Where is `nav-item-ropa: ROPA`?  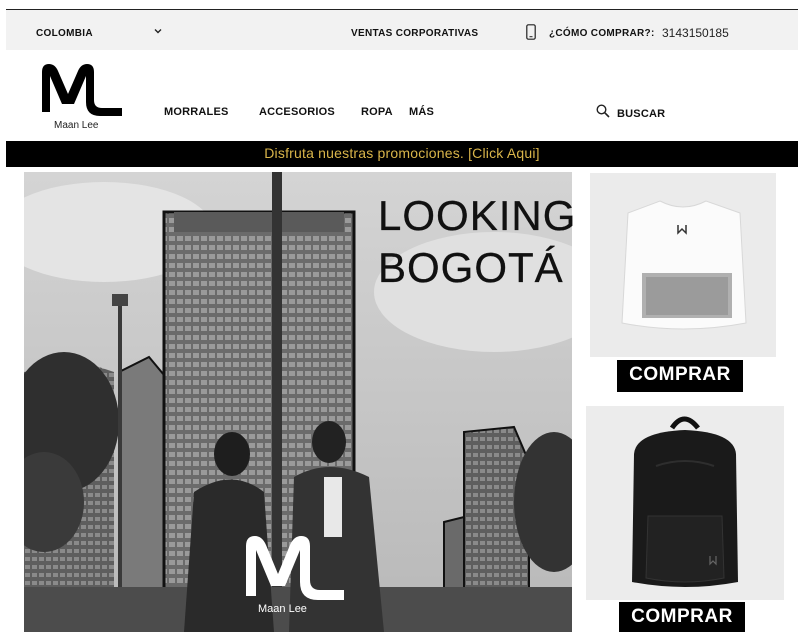 nav-item-ropa: ROPA is located at coordinates (377, 112).